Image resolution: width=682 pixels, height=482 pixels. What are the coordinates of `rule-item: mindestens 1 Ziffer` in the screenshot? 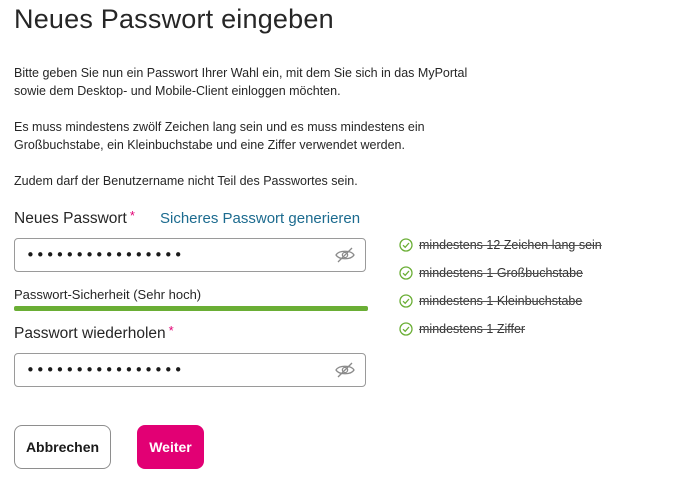 It's located at (500, 334).